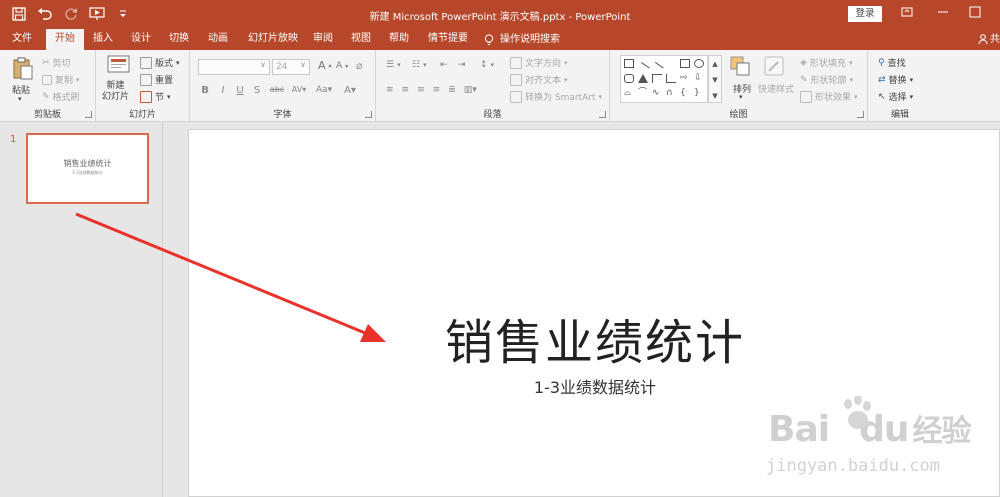  I want to click on shape-textbox-icon, so click(629, 63).